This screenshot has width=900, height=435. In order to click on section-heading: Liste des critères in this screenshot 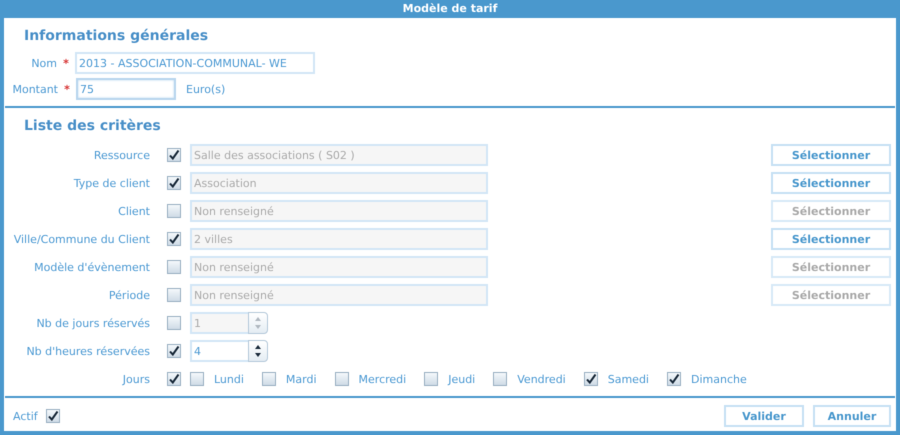, I will do `click(93, 127)`.